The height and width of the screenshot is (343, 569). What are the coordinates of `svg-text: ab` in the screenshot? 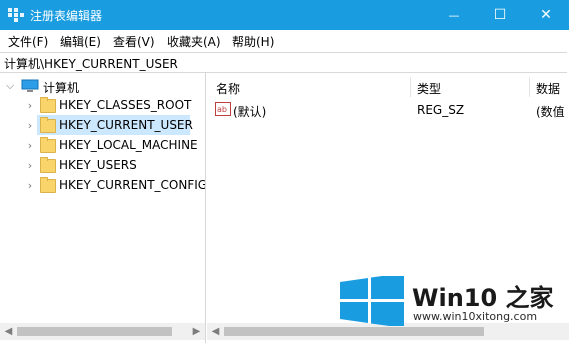 It's located at (222, 109).